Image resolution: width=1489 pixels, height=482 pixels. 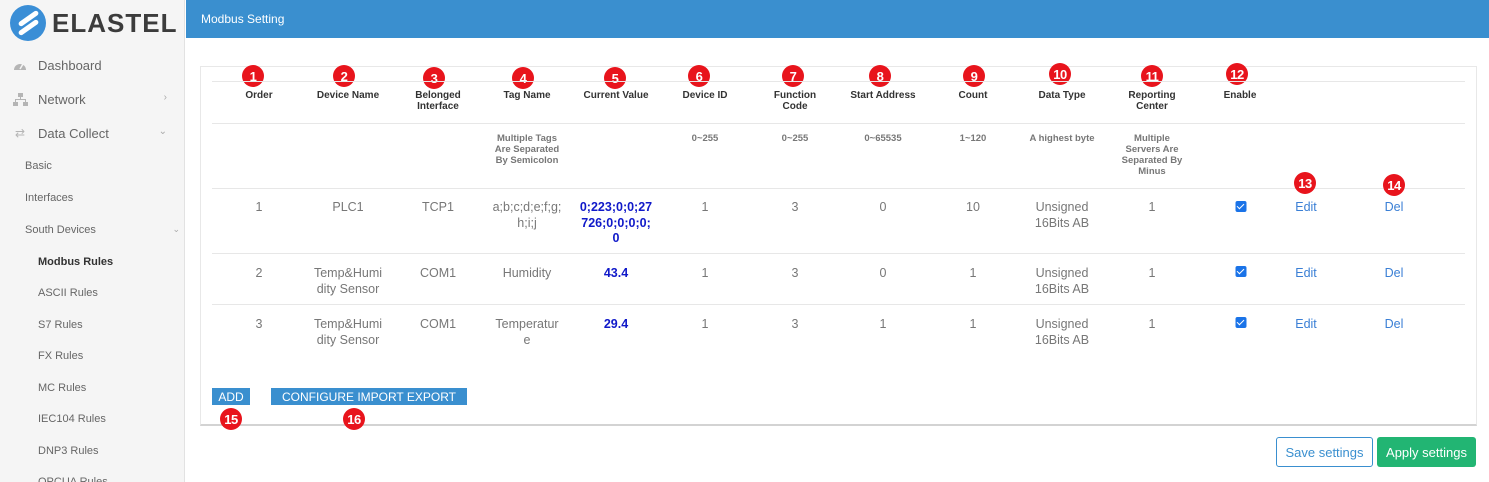 I want to click on sidebar-item-network: Network ›, so click(x=92, y=99).